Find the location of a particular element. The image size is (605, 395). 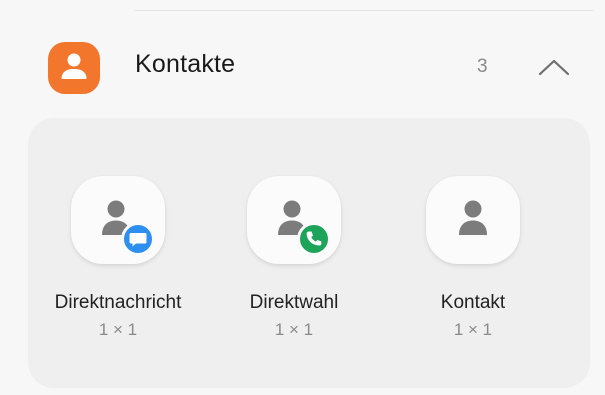

widget-direktnachricht: Direktnachricht 1 × 1 is located at coordinates (118, 258).